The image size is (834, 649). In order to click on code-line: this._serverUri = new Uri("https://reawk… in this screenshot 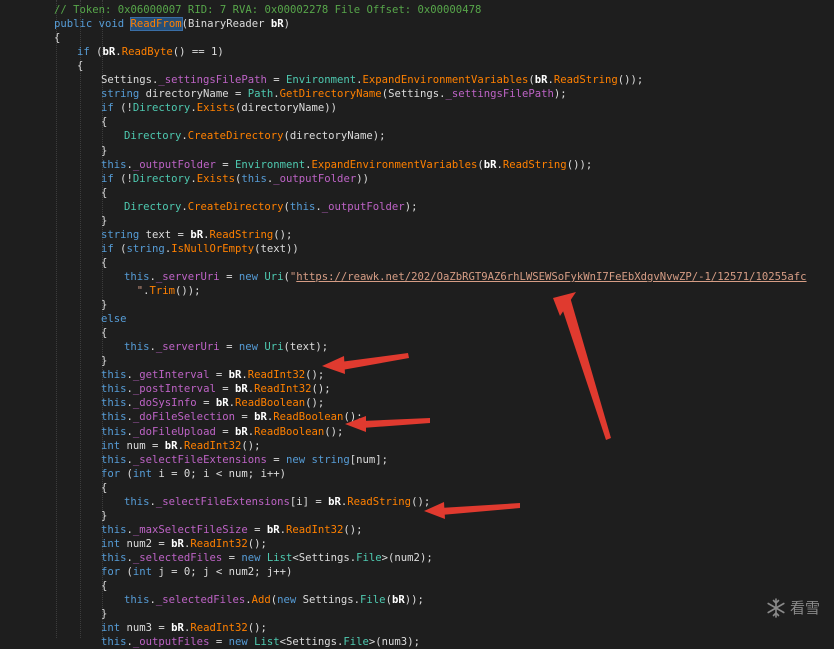, I will do `click(465, 277)`.